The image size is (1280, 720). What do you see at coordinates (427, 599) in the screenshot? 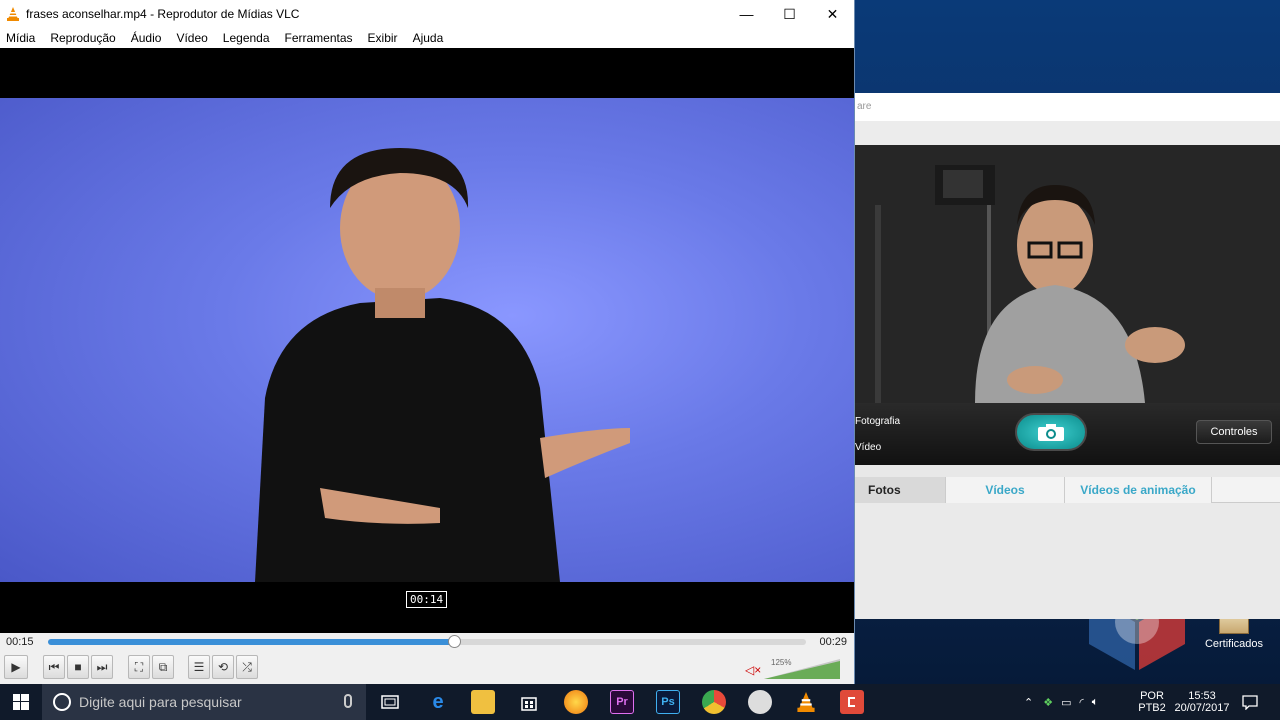
I see `seek-time-tooltip: 00:14` at bounding box center [427, 599].